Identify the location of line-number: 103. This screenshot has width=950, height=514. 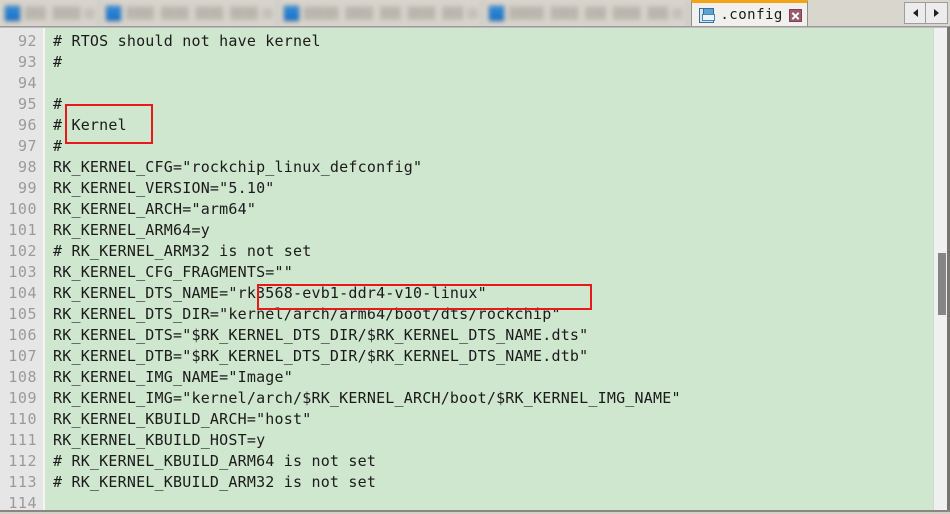
(21, 272).